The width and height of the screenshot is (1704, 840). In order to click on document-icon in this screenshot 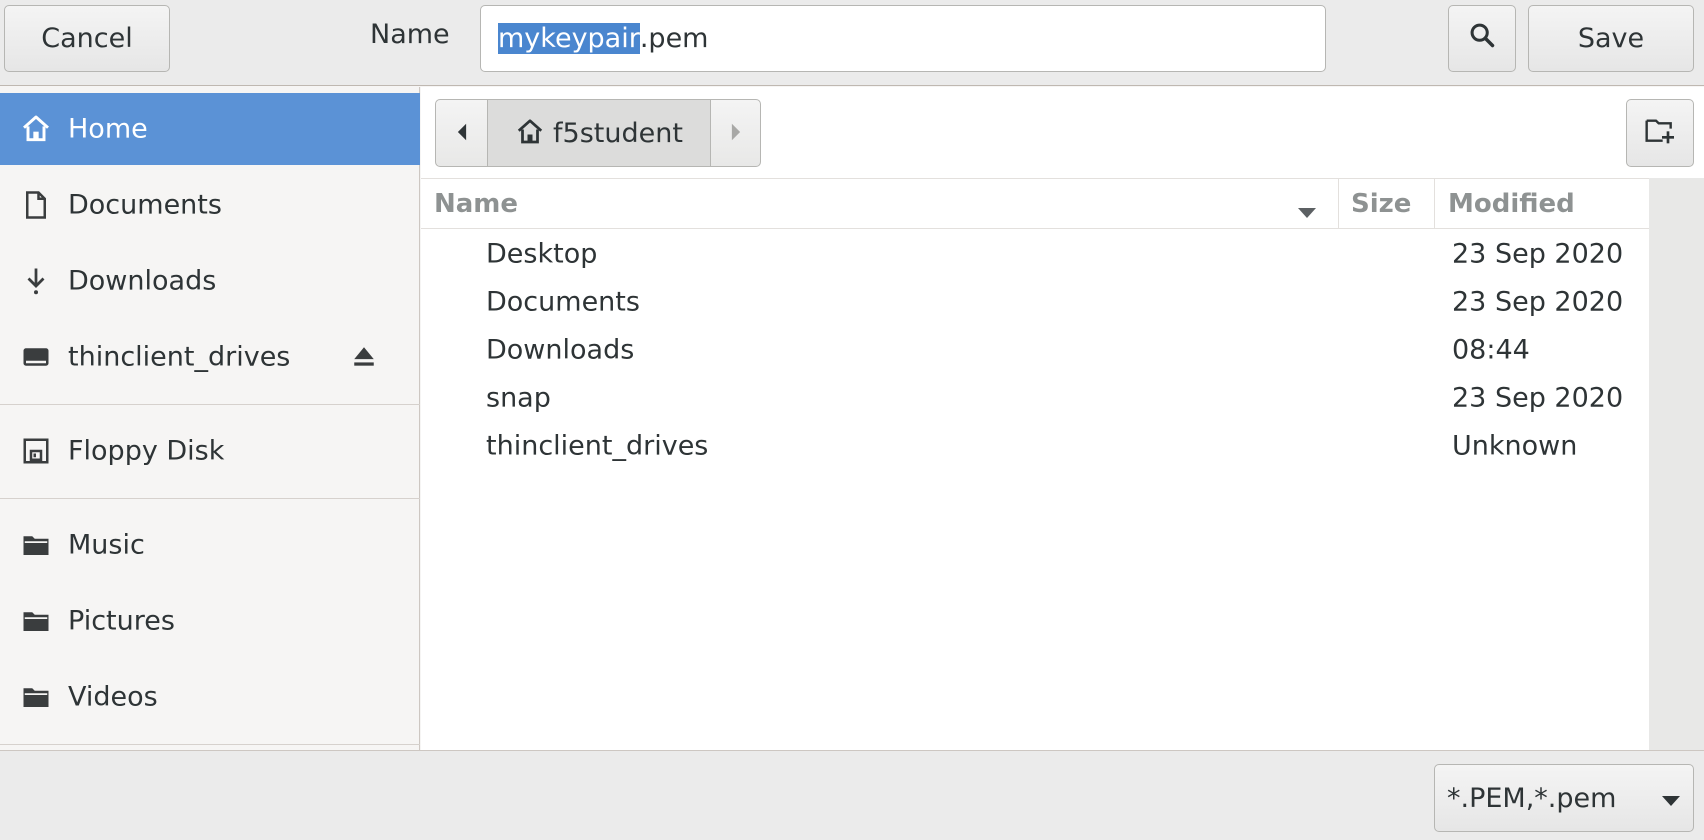, I will do `click(36, 205)`.